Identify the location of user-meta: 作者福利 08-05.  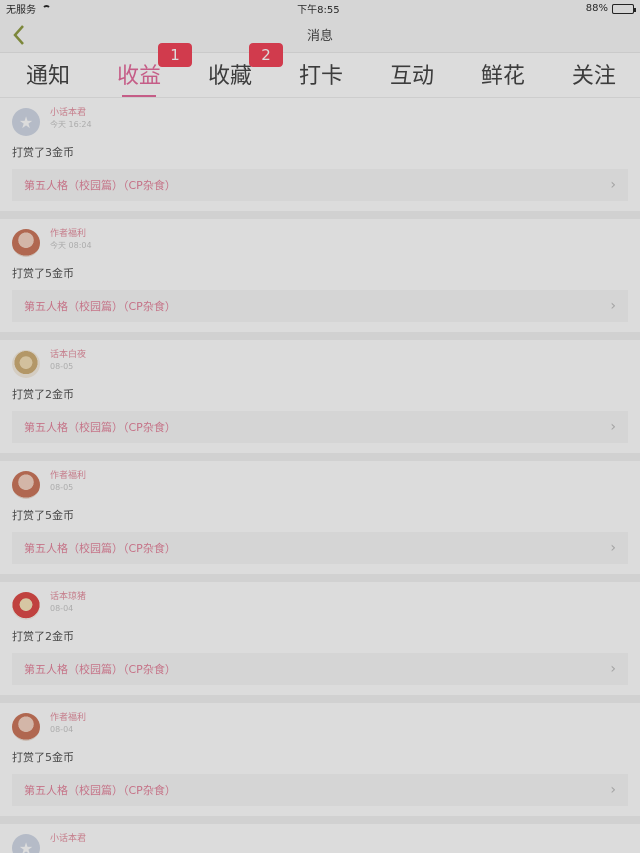
(68, 481).